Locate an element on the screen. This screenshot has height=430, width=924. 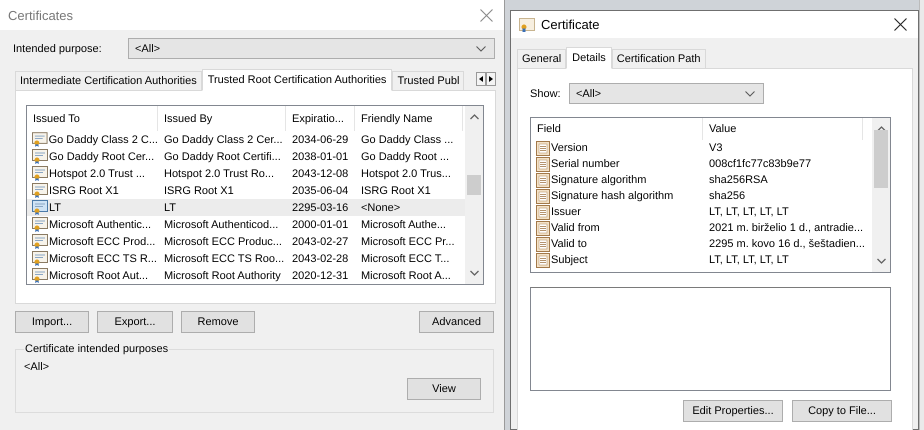
table-cell-text: sha256 is located at coordinates (727, 196).